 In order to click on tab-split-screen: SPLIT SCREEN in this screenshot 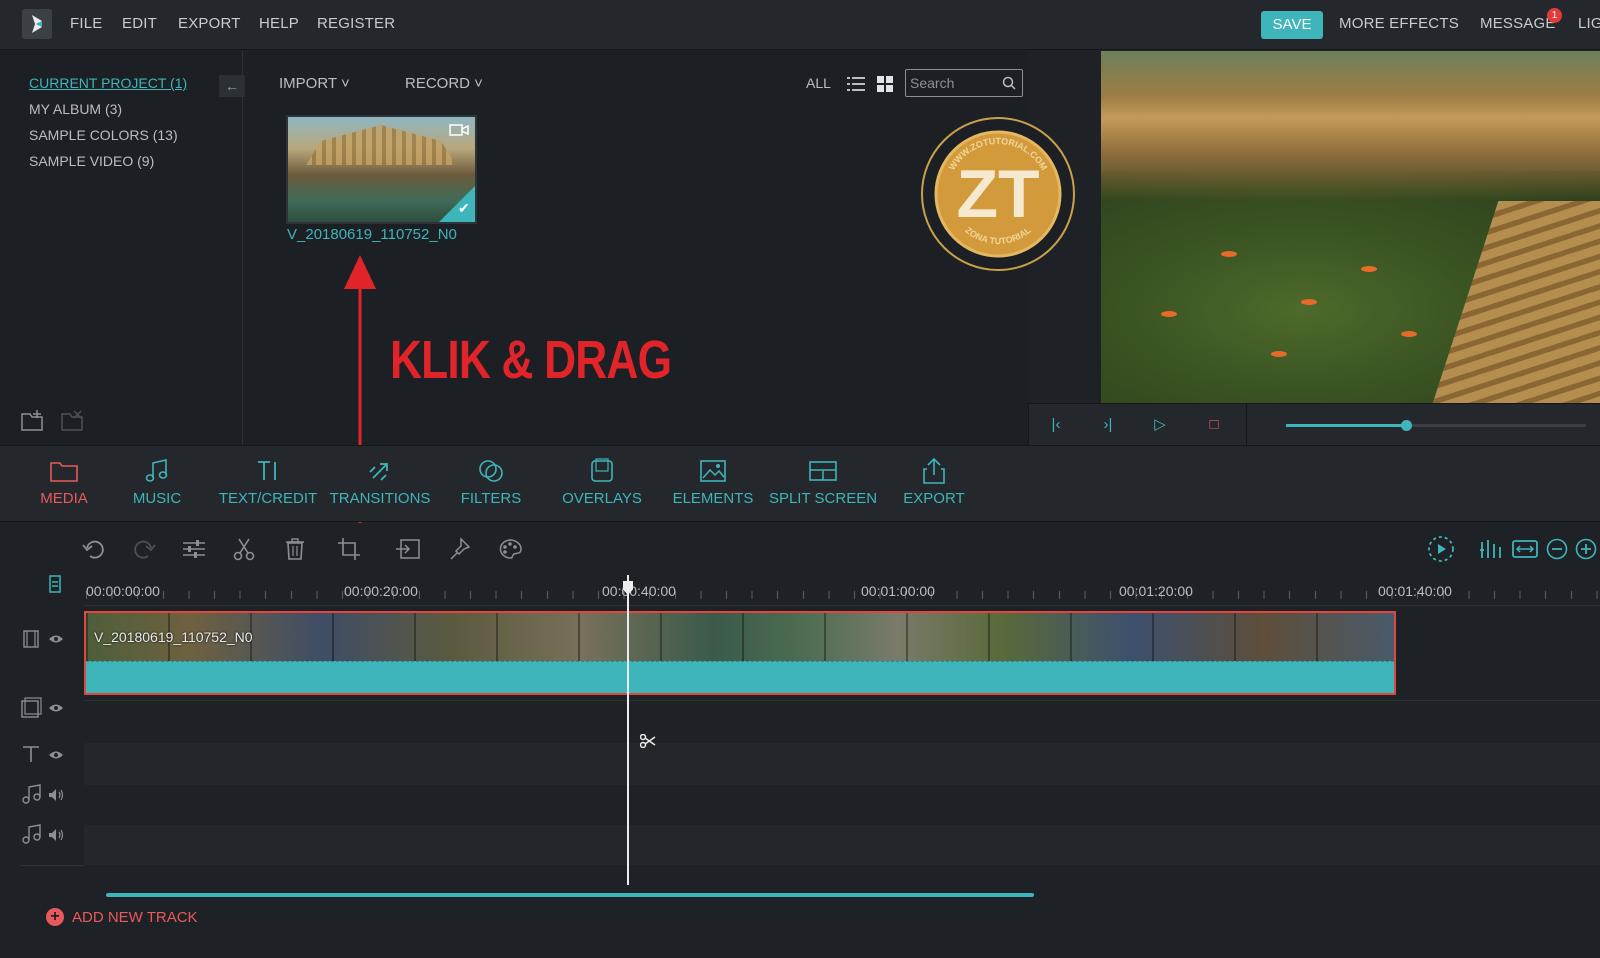, I will do `click(823, 480)`.